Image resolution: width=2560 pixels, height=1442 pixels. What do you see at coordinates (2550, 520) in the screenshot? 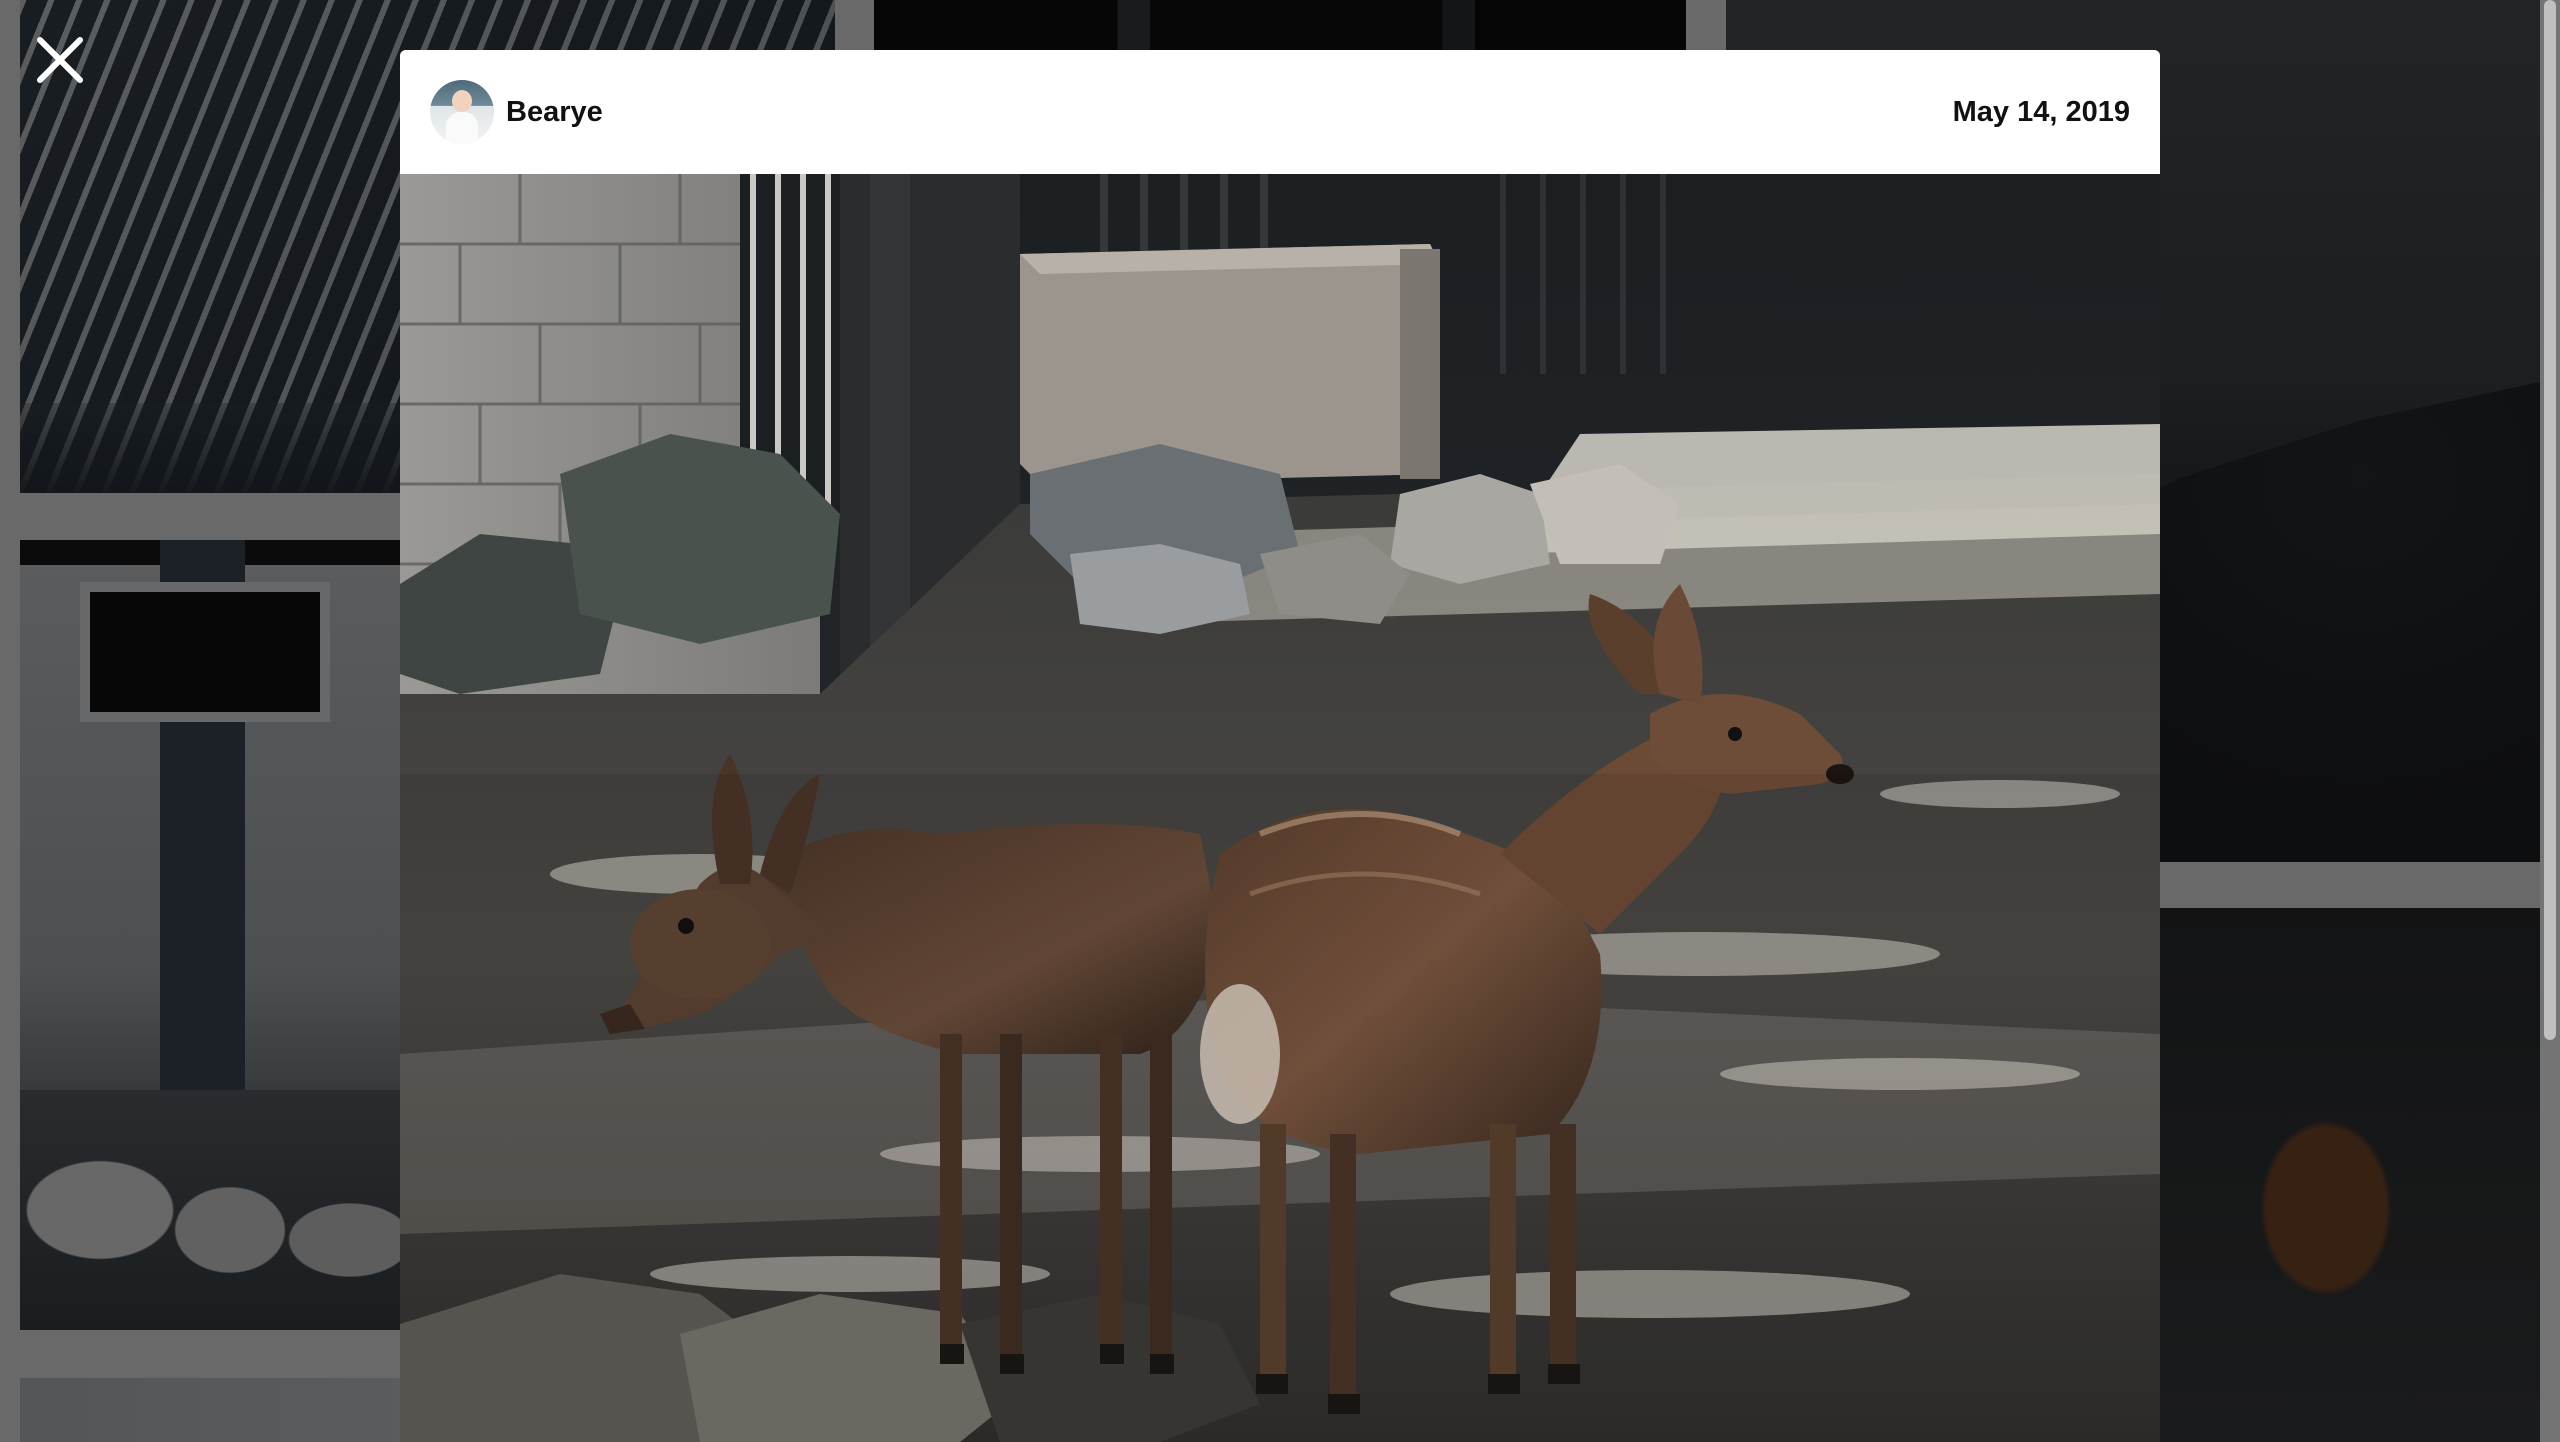
I see `scrollbar-thumb` at bounding box center [2550, 520].